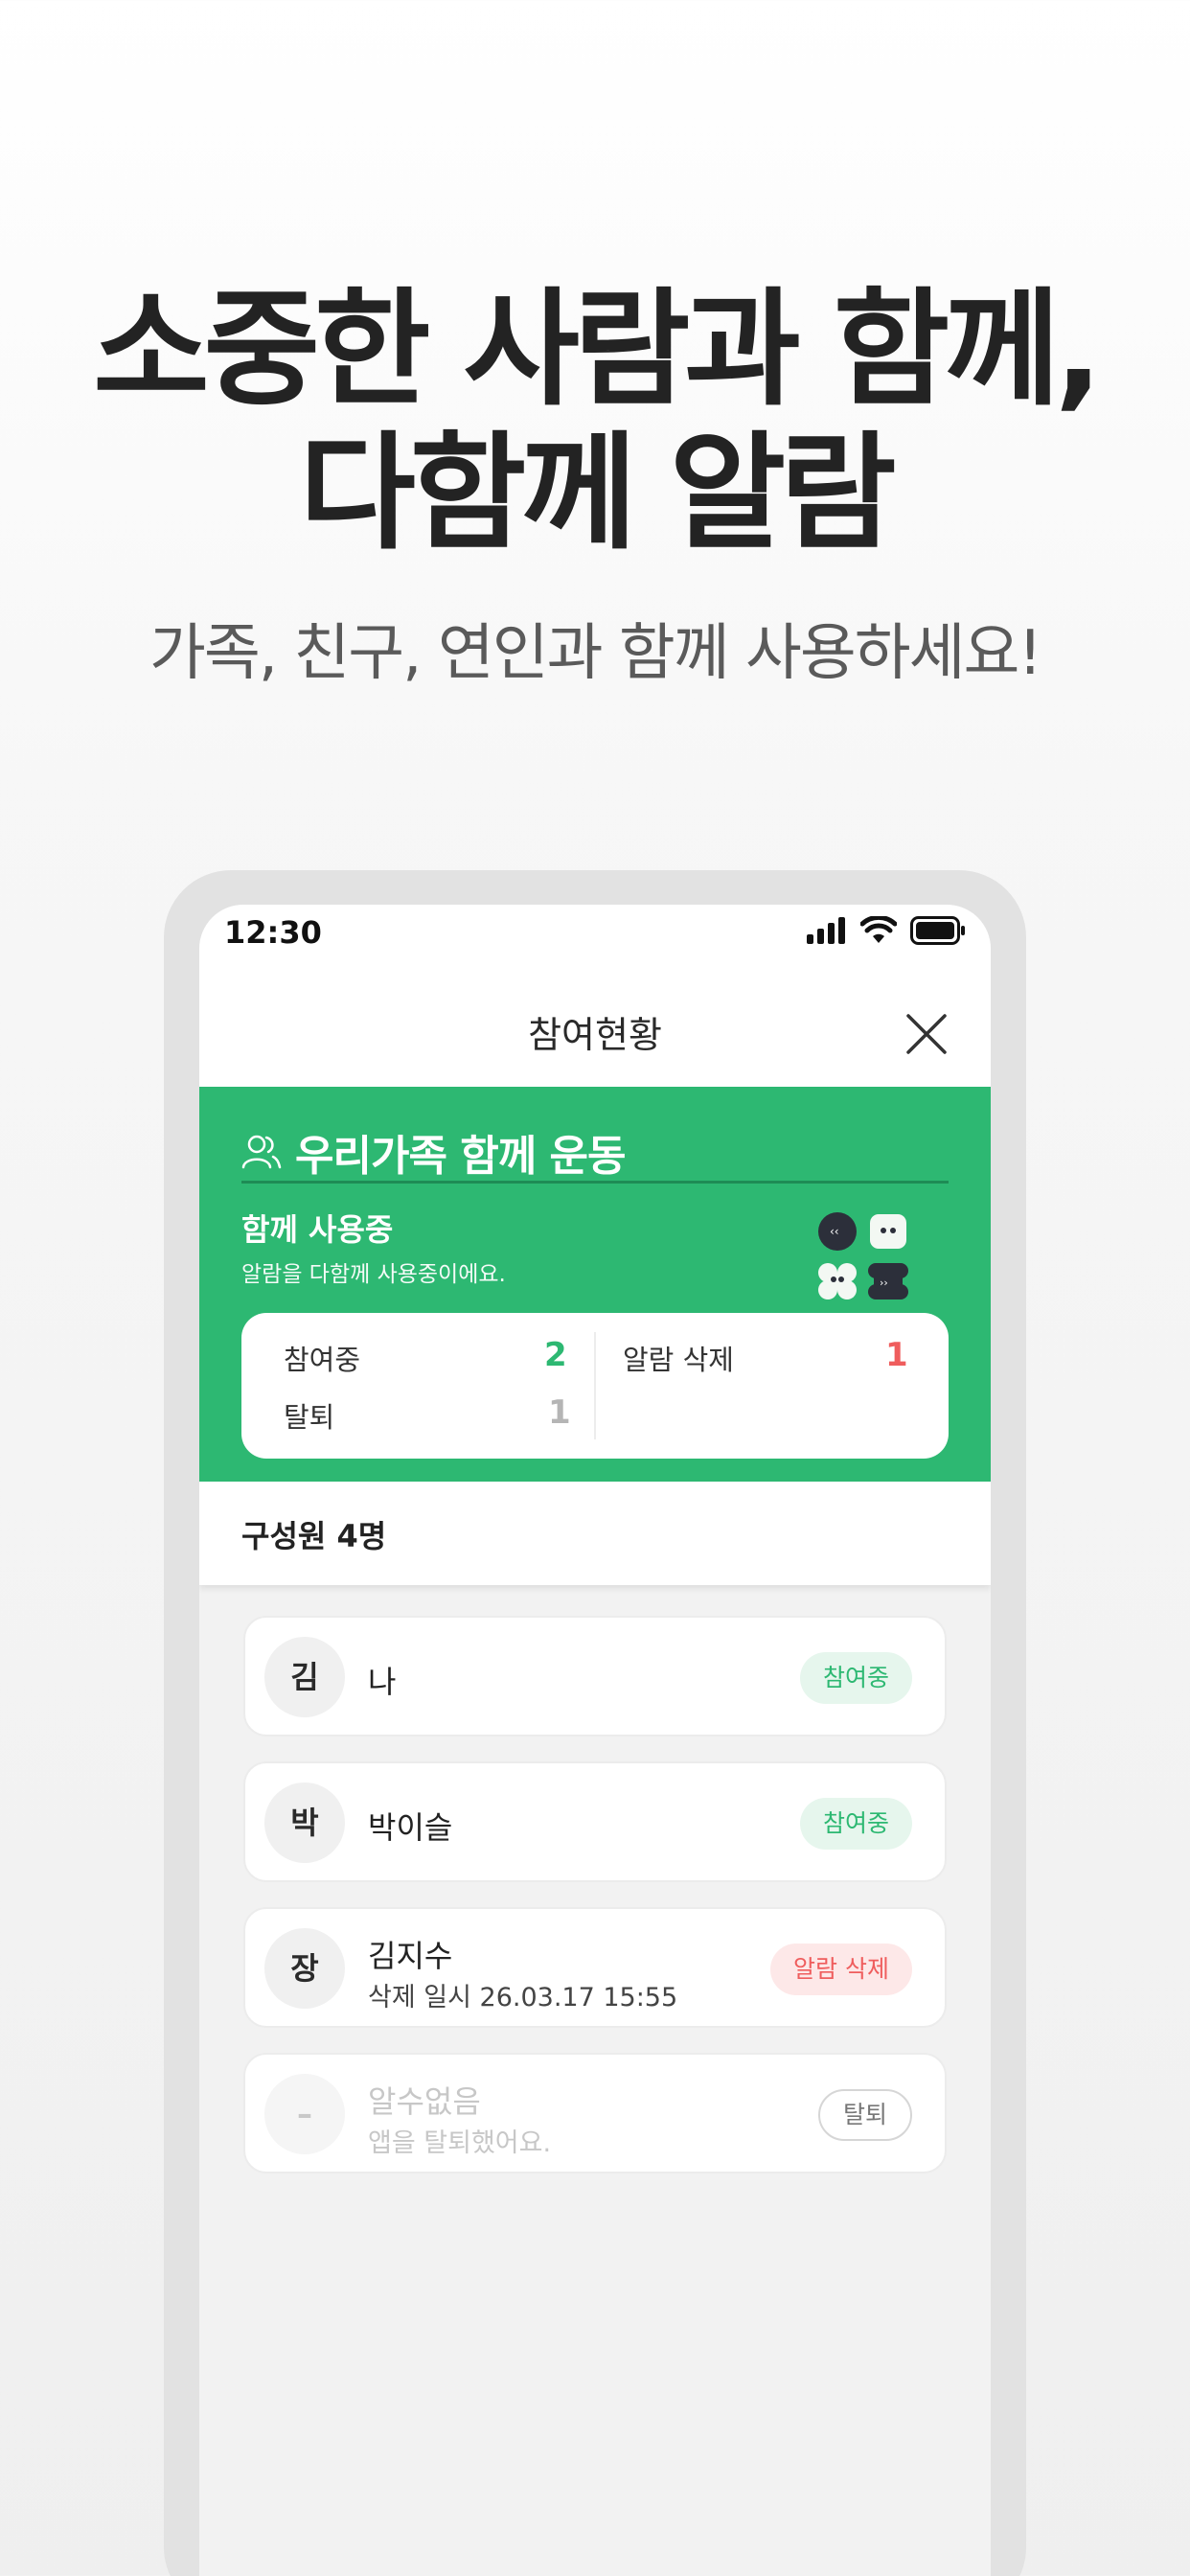  What do you see at coordinates (323, 1360) in the screenshot?
I see `stat-joined-label: 참여중` at bounding box center [323, 1360].